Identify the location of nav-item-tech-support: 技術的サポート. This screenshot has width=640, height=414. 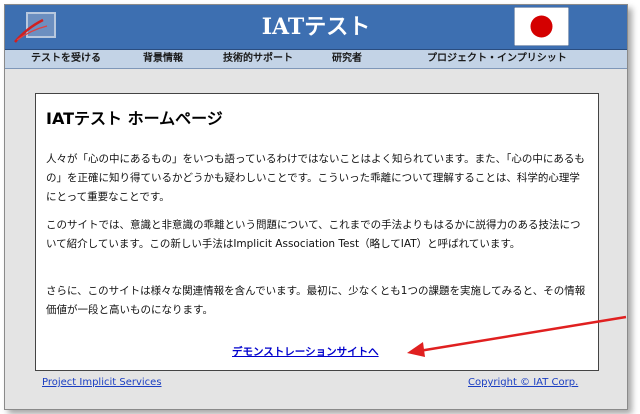
(258, 59).